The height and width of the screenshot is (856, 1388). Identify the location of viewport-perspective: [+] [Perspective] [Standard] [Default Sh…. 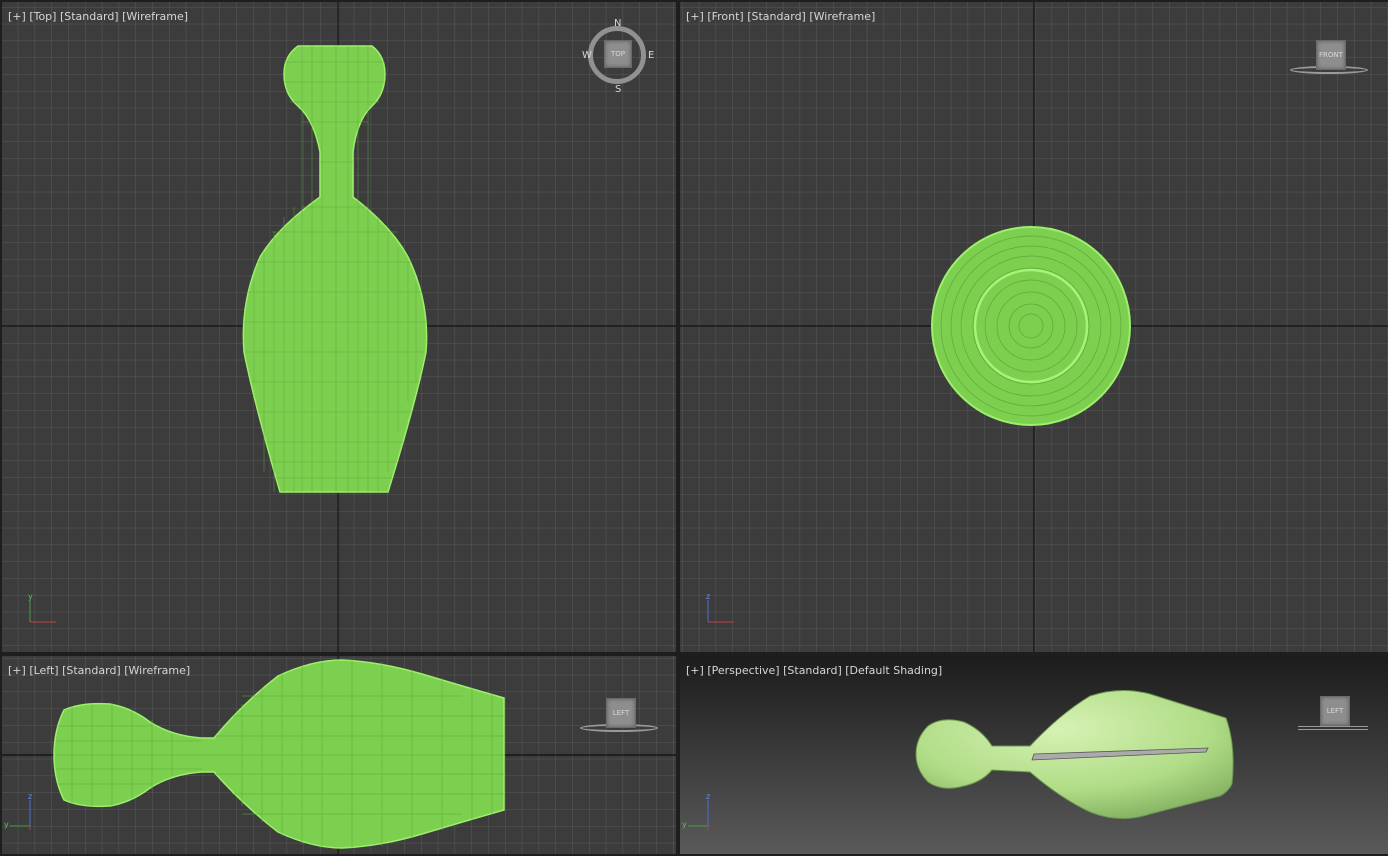
(1034, 755).